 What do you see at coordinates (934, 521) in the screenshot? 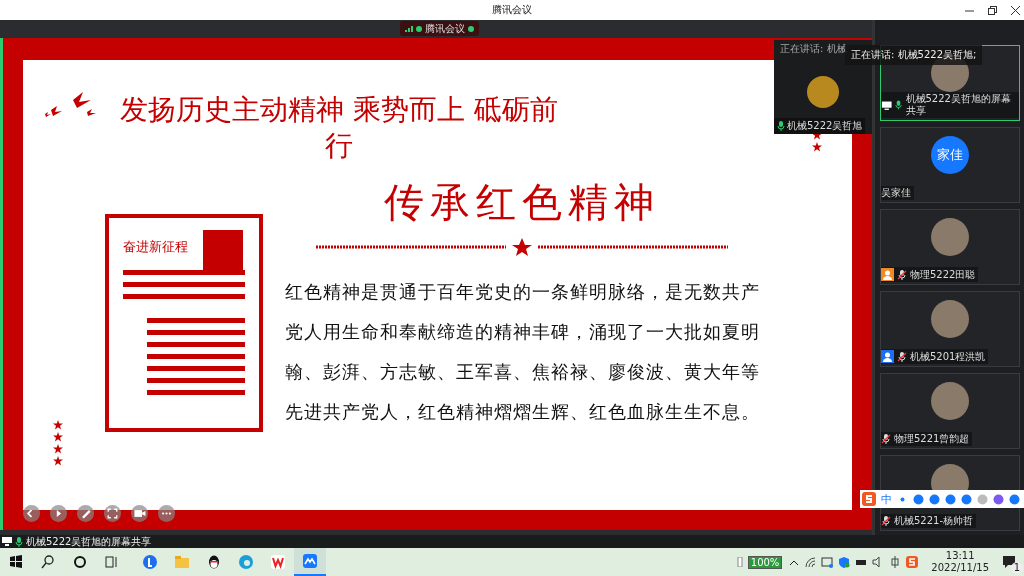
I see `participant-name: 机械5221-杨帅哲` at bounding box center [934, 521].